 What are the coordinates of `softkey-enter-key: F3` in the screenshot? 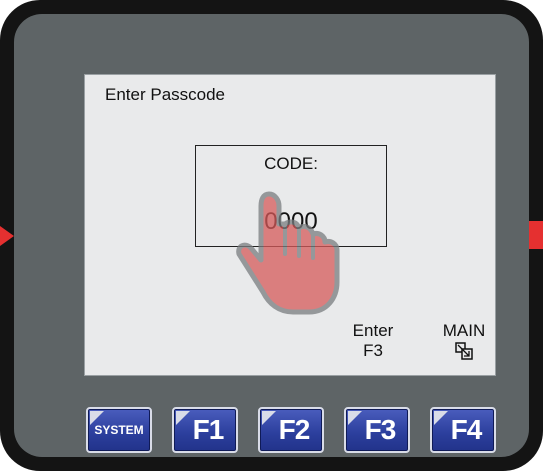 It's located at (373, 350).